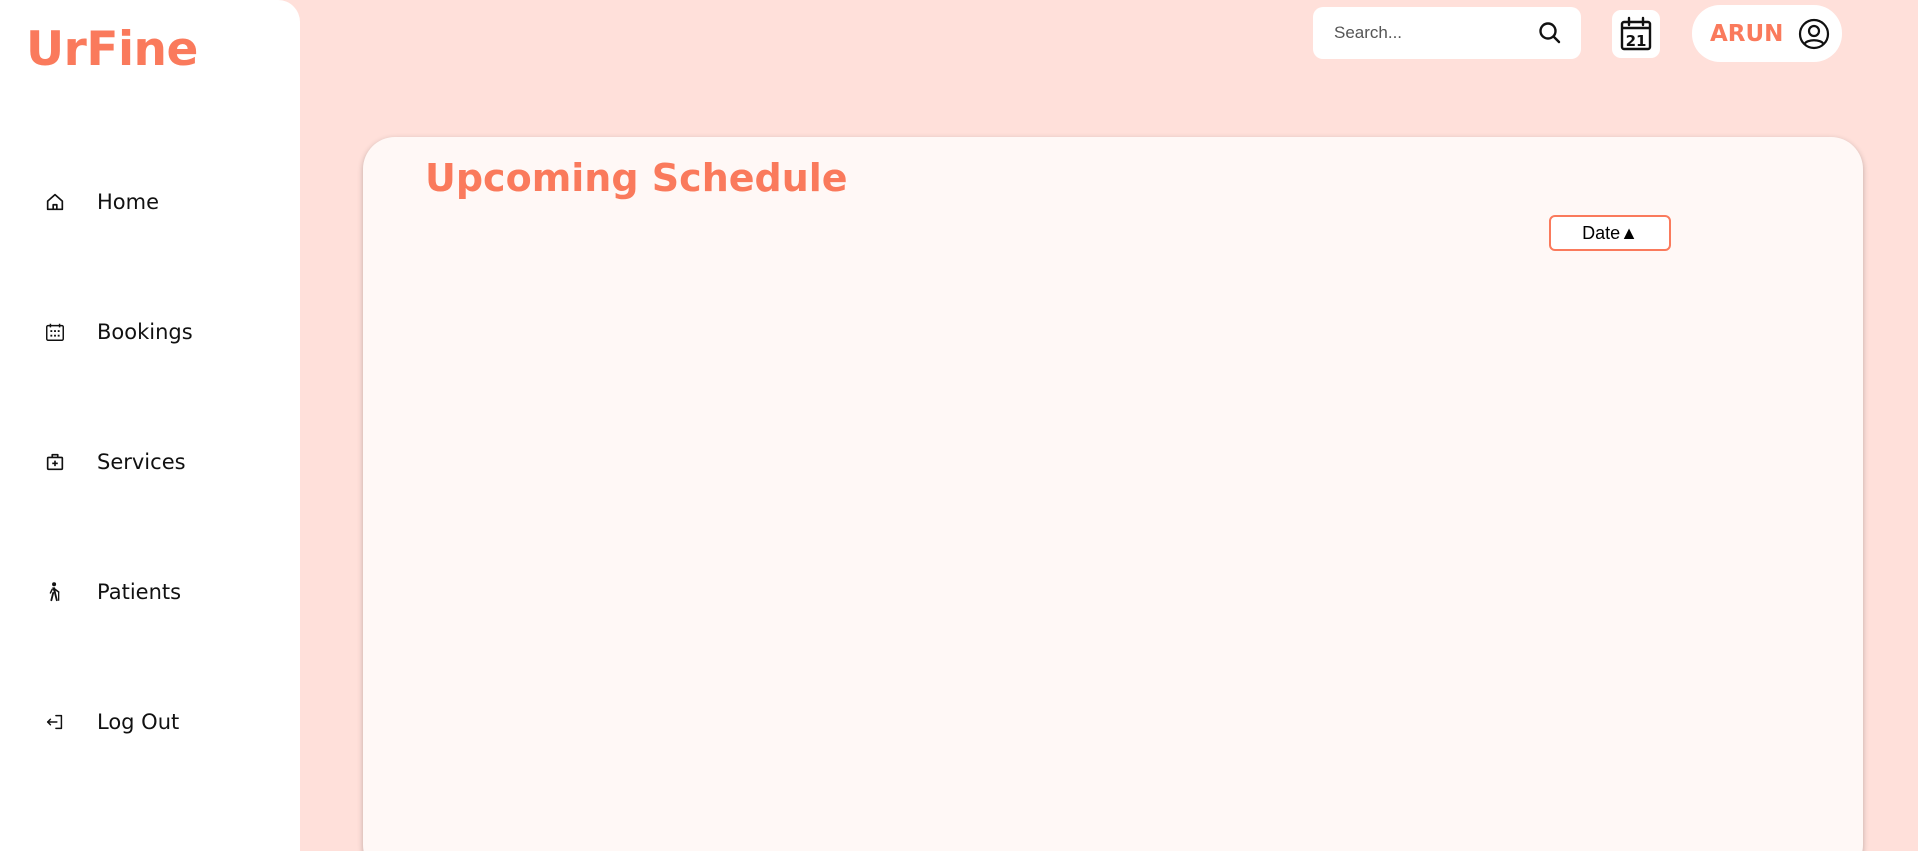 This screenshot has height=851, width=1918. Describe the element at coordinates (636, 178) in the screenshot. I see `page-title: Upcoming Schedule` at that location.